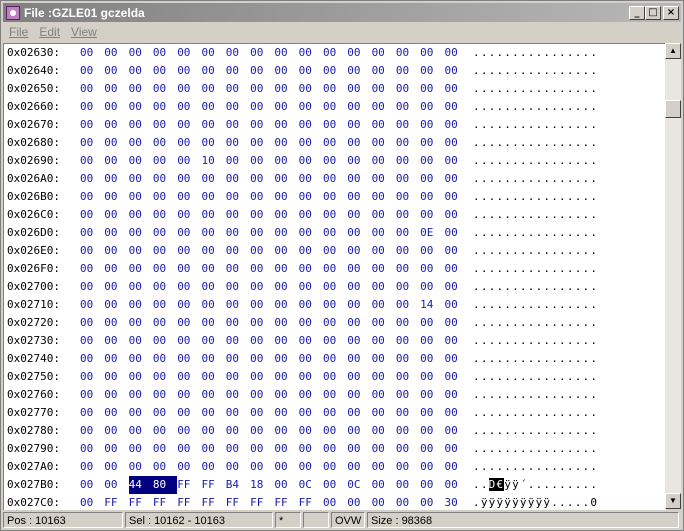  Describe the element at coordinates (671, 12) in the screenshot. I see `close-button: ×` at that location.